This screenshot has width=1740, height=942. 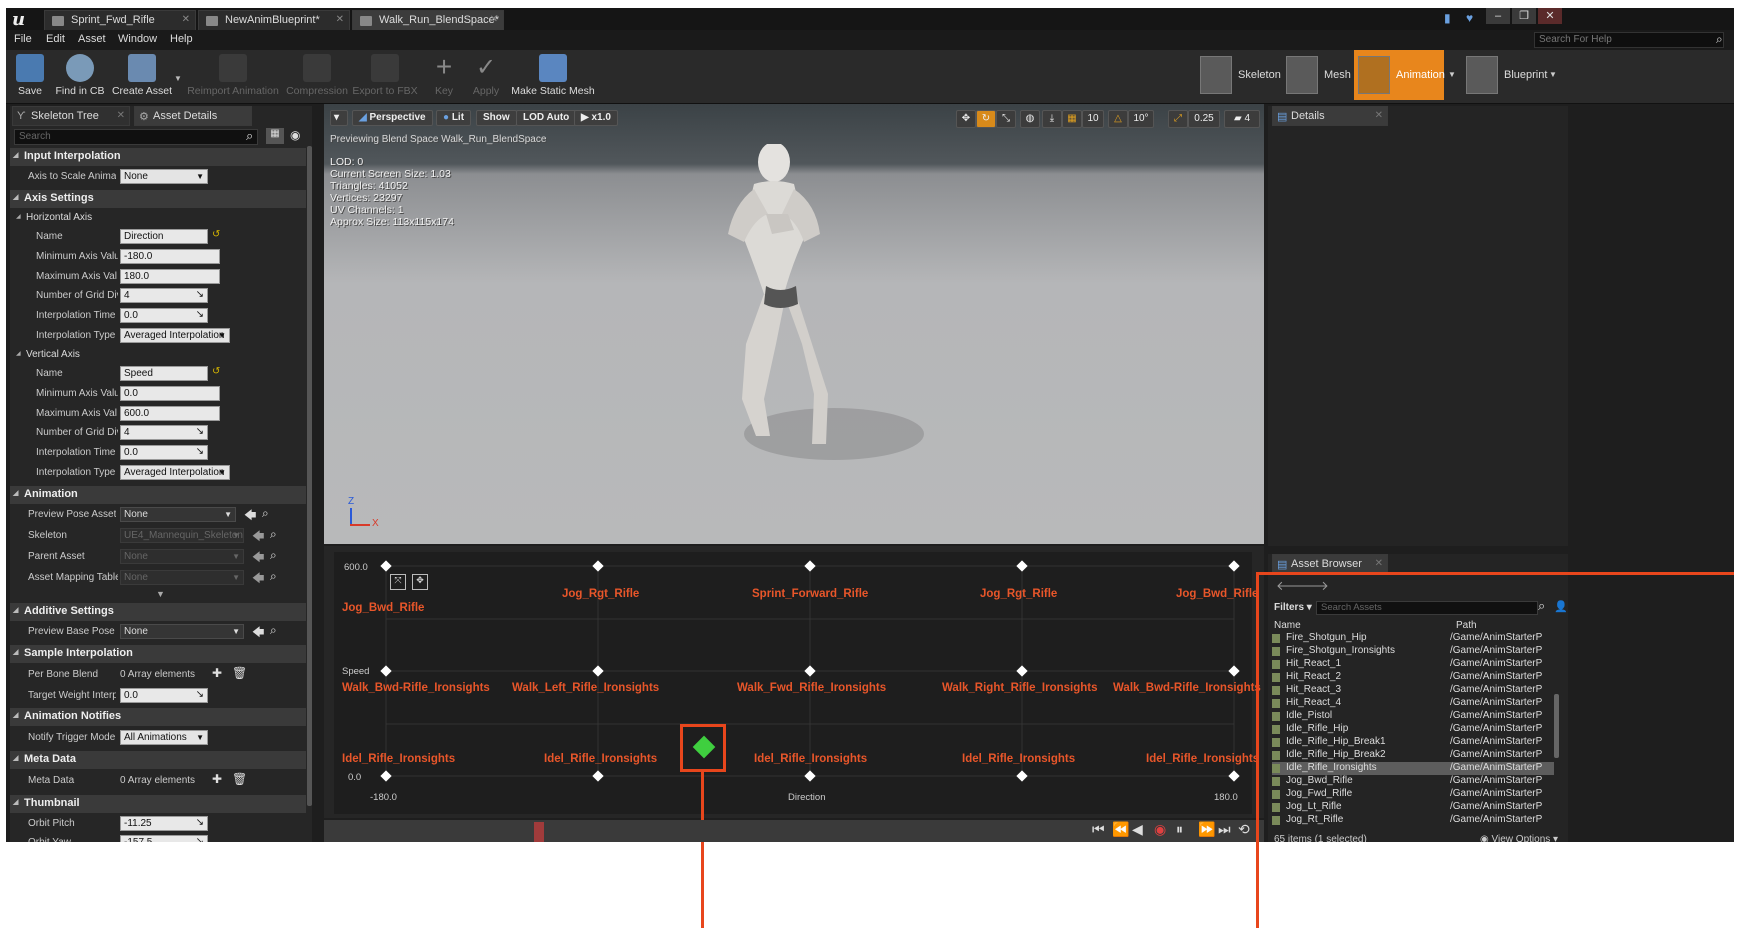 I want to click on timeline-playhead, so click(x=539, y=832).